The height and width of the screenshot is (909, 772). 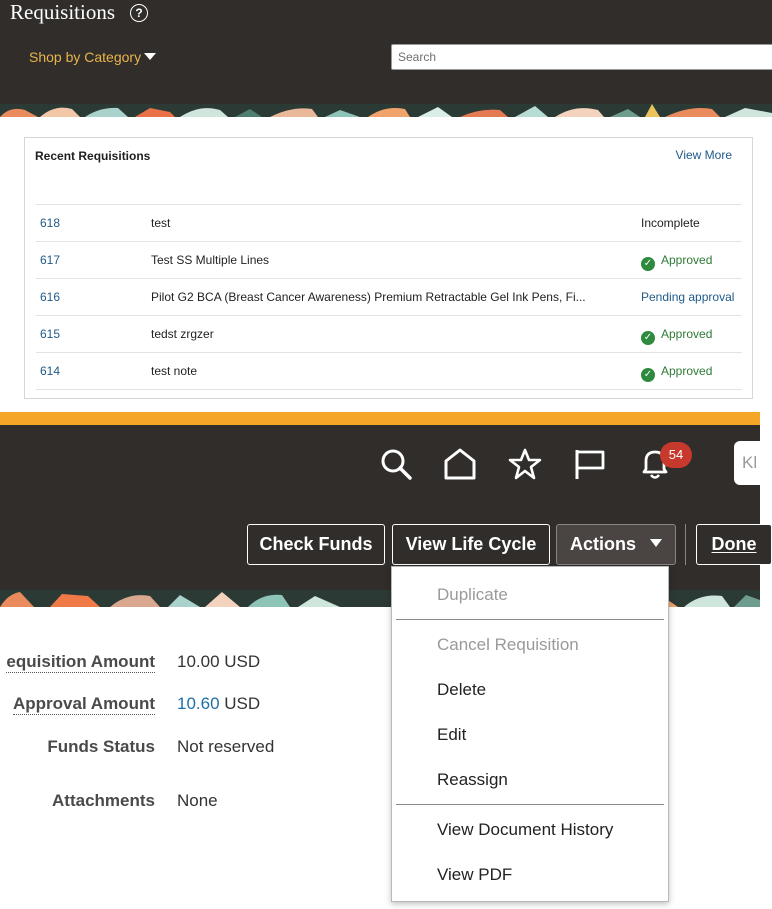 What do you see at coordinates (734, 544) in the screenshot?
I see `done-button: Done` at bounding box center [734, 544].